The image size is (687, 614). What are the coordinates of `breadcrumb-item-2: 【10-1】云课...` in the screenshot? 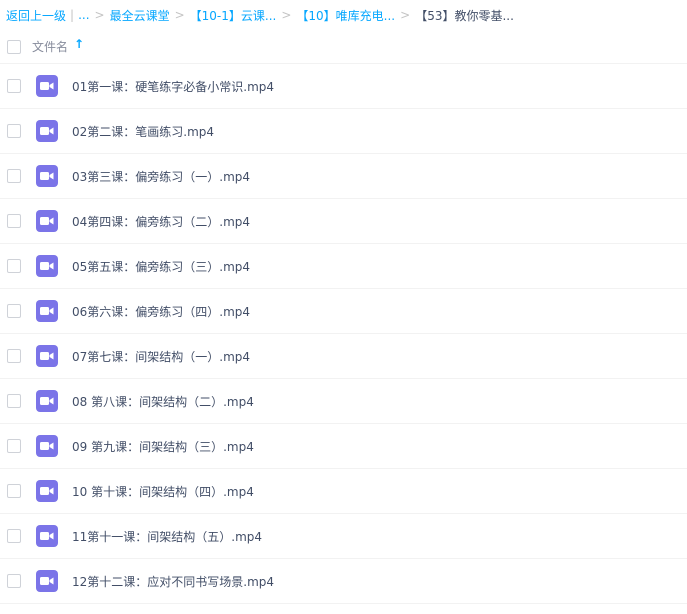 It's located at (233, 15).